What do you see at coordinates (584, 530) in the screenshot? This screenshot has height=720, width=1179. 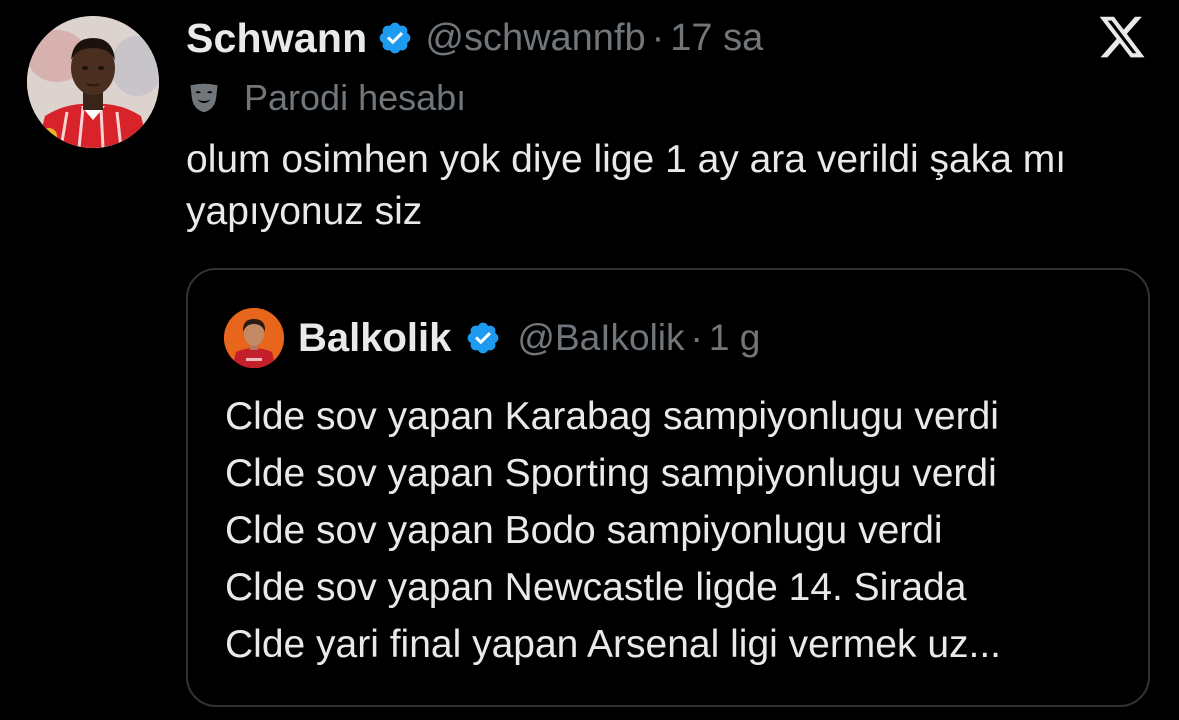 I see `quoted-tweet-line: Clde sov yapan Bodo sampiyonlugu verdi` at bounding box center [584, 530].